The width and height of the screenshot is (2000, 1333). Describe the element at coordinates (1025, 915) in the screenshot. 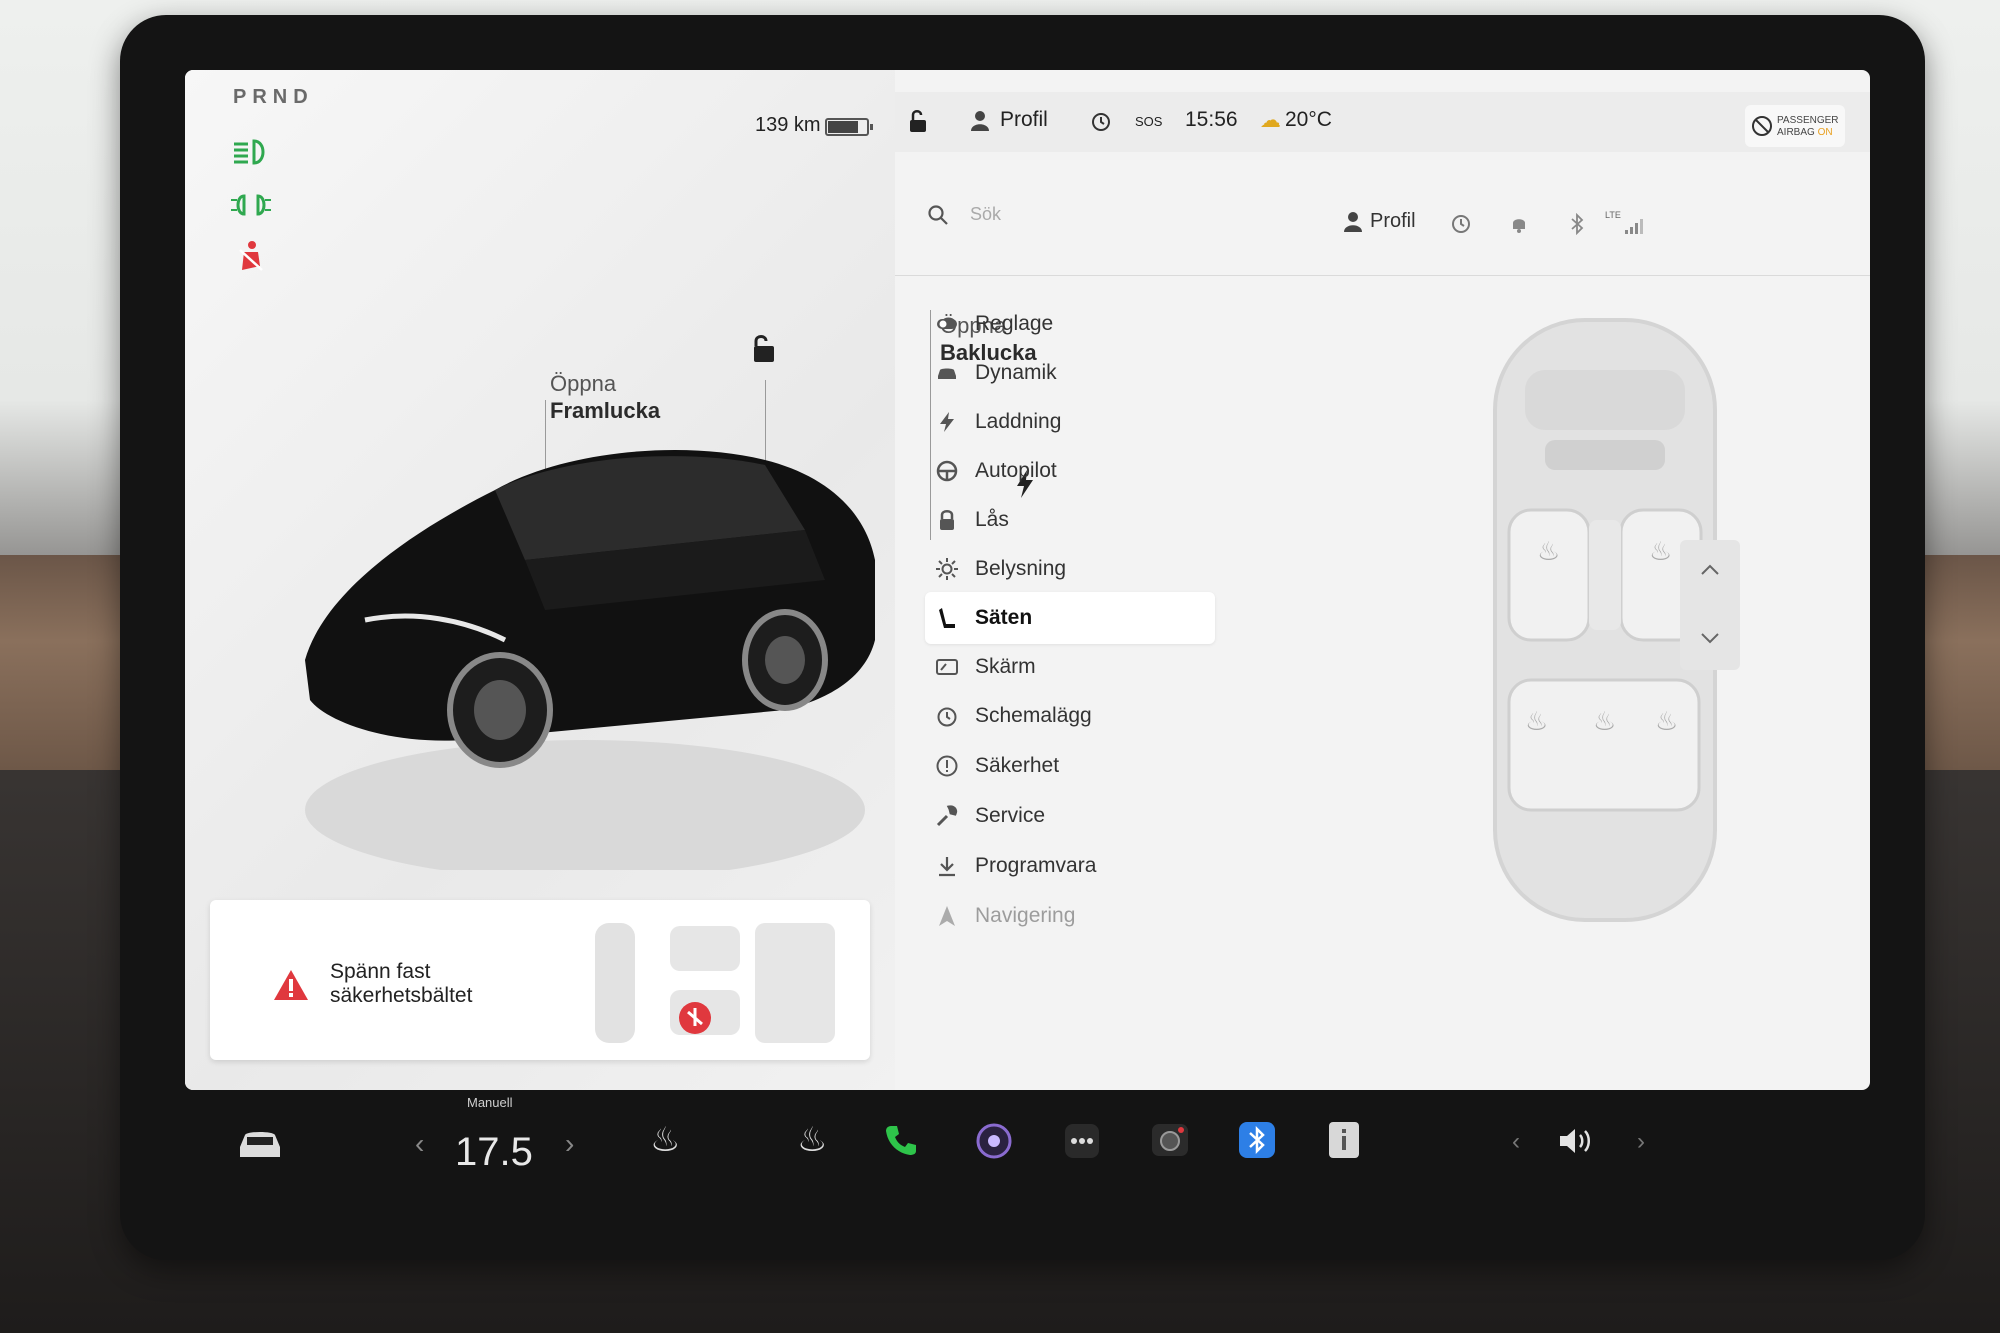

I see `menu-item-label: Navigering` at that location.